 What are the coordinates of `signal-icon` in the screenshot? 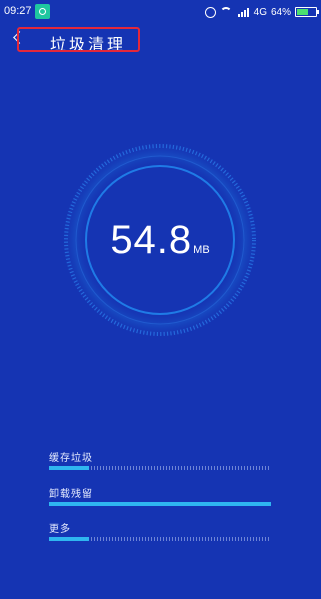 It's located at (243, 12).